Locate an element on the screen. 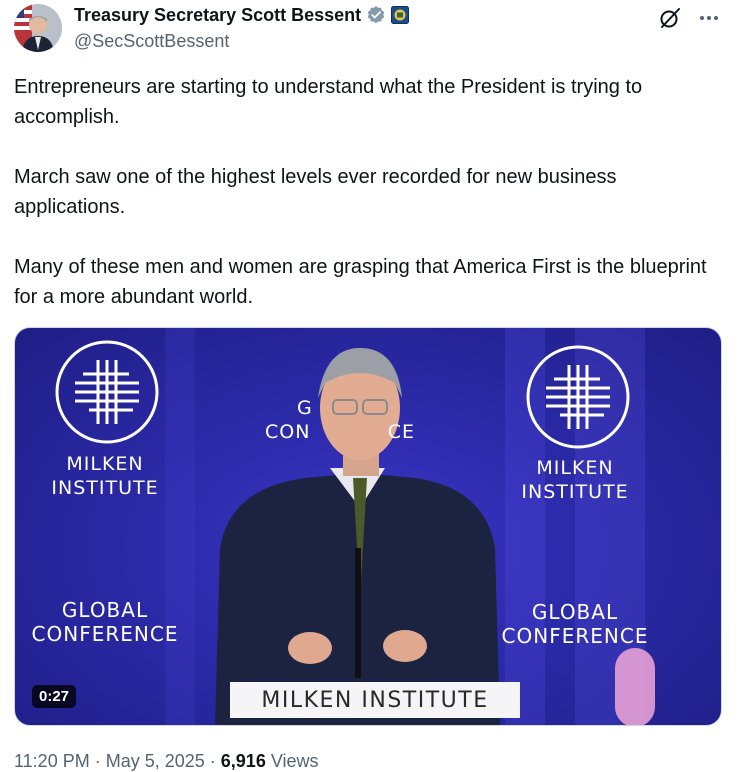 This screenshot has width=738, height=772. tweet-time: 11:20 PM is located at coordinates (52, 761).